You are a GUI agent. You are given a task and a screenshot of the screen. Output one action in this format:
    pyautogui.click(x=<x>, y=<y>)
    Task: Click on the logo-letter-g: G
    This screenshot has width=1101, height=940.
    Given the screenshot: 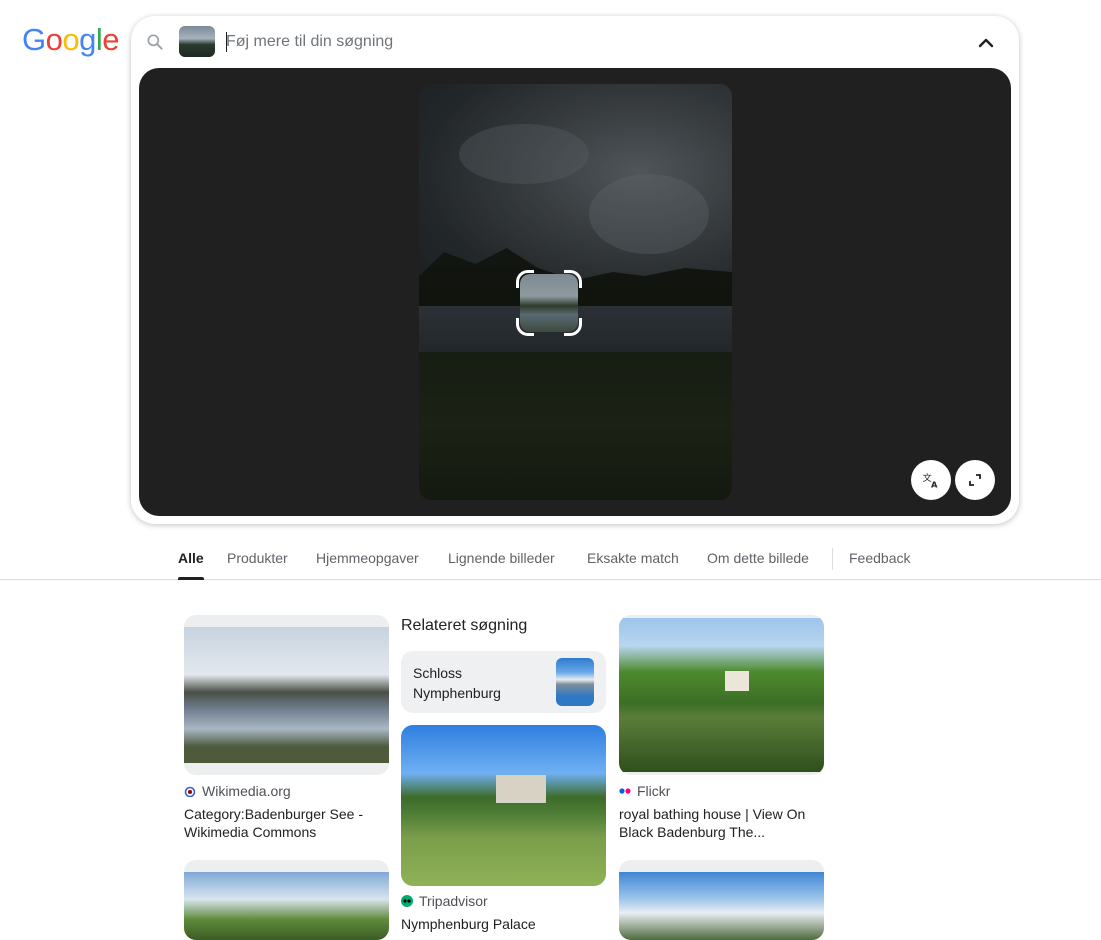 What is the action you would take?
    pyautogui.click(x=34, y=39)
    